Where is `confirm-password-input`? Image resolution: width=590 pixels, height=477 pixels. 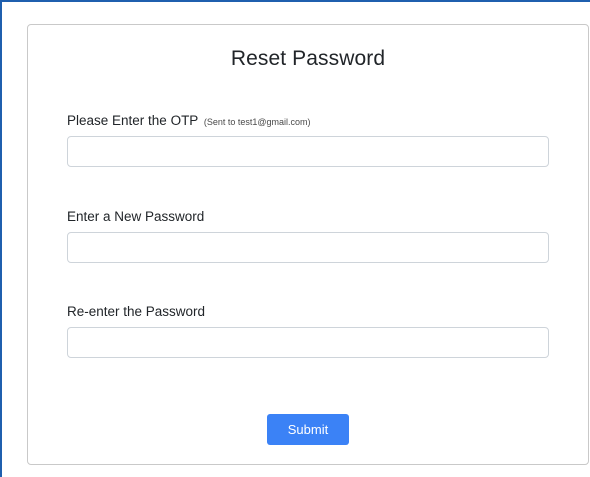 confirm-password-input is located at coordinates (308, 342).